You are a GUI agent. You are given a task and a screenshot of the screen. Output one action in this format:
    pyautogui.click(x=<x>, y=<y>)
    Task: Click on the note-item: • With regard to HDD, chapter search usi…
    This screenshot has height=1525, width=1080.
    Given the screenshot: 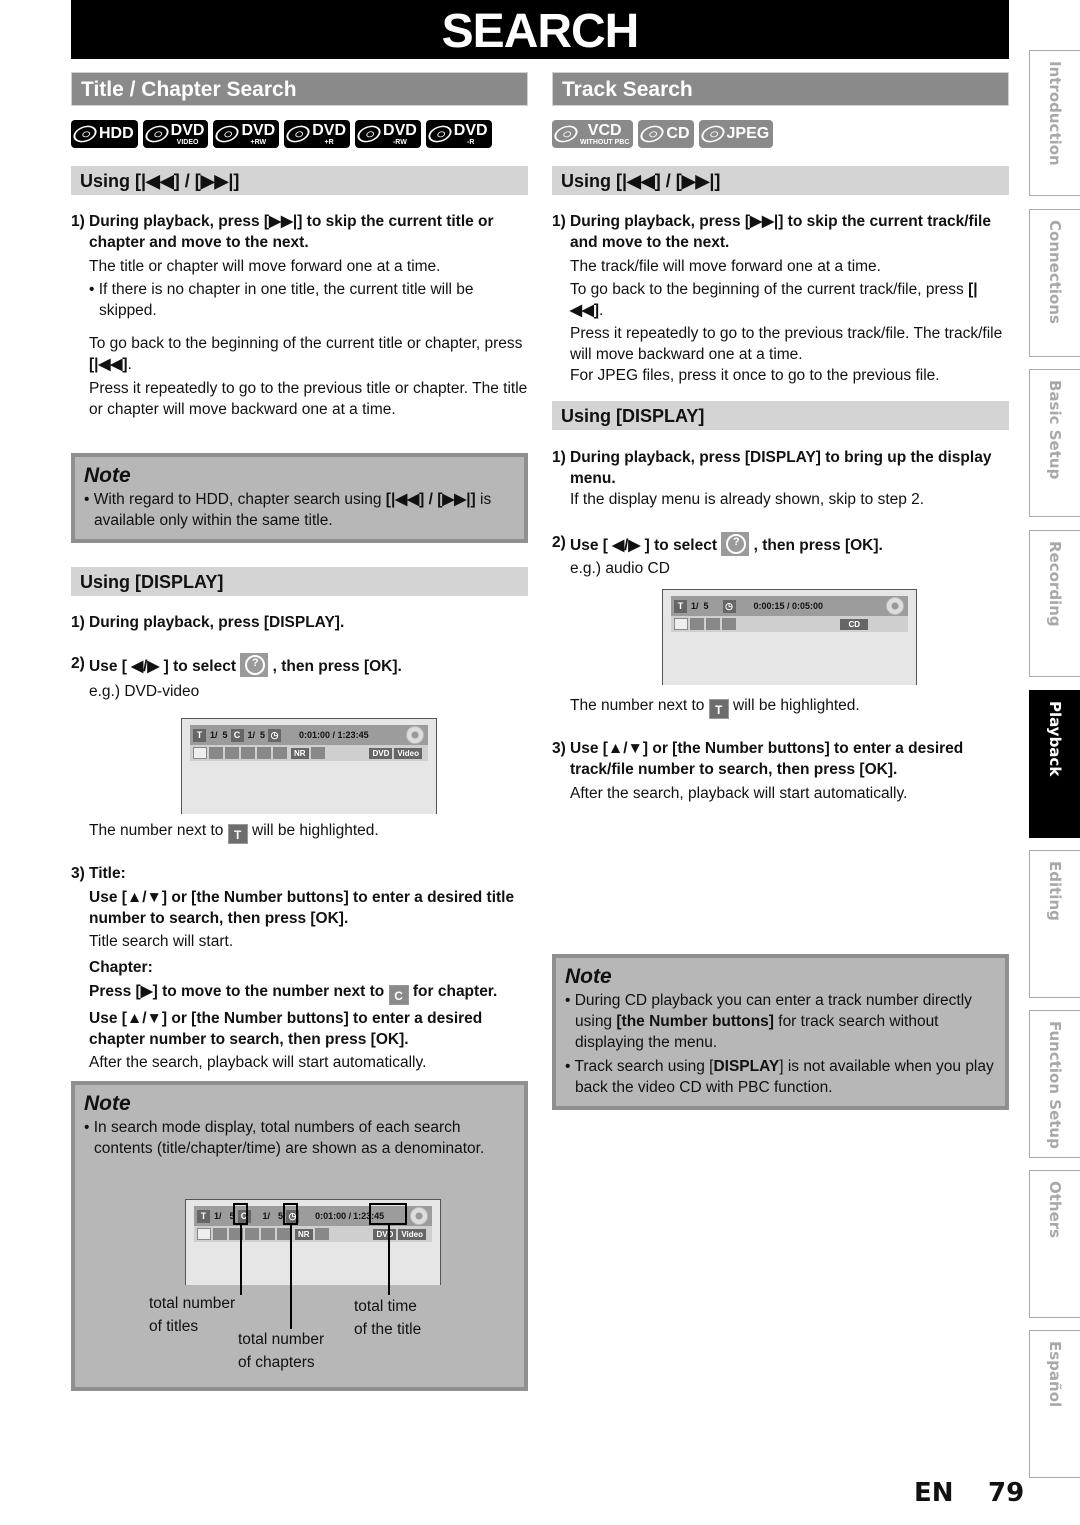 What is the action you would take?
    pyautogui.click(x=288, y=510)
    